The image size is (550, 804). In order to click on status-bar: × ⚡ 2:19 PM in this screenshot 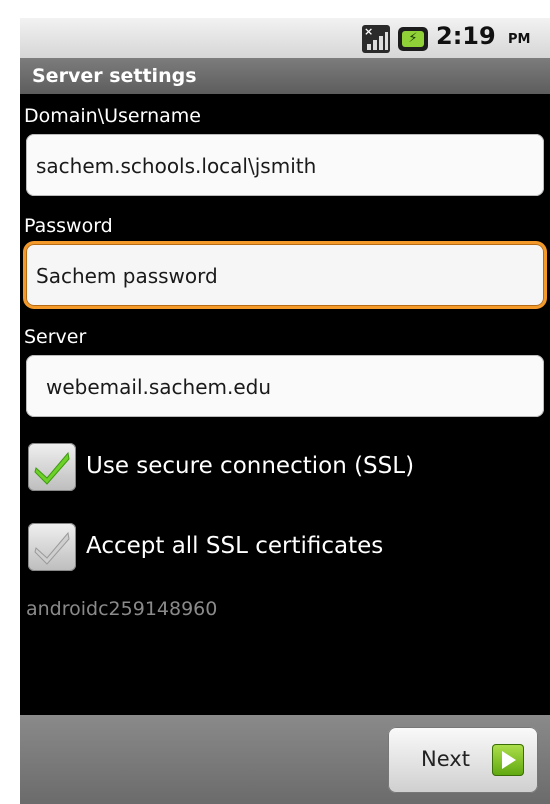, I will do `click(285, 38)`.